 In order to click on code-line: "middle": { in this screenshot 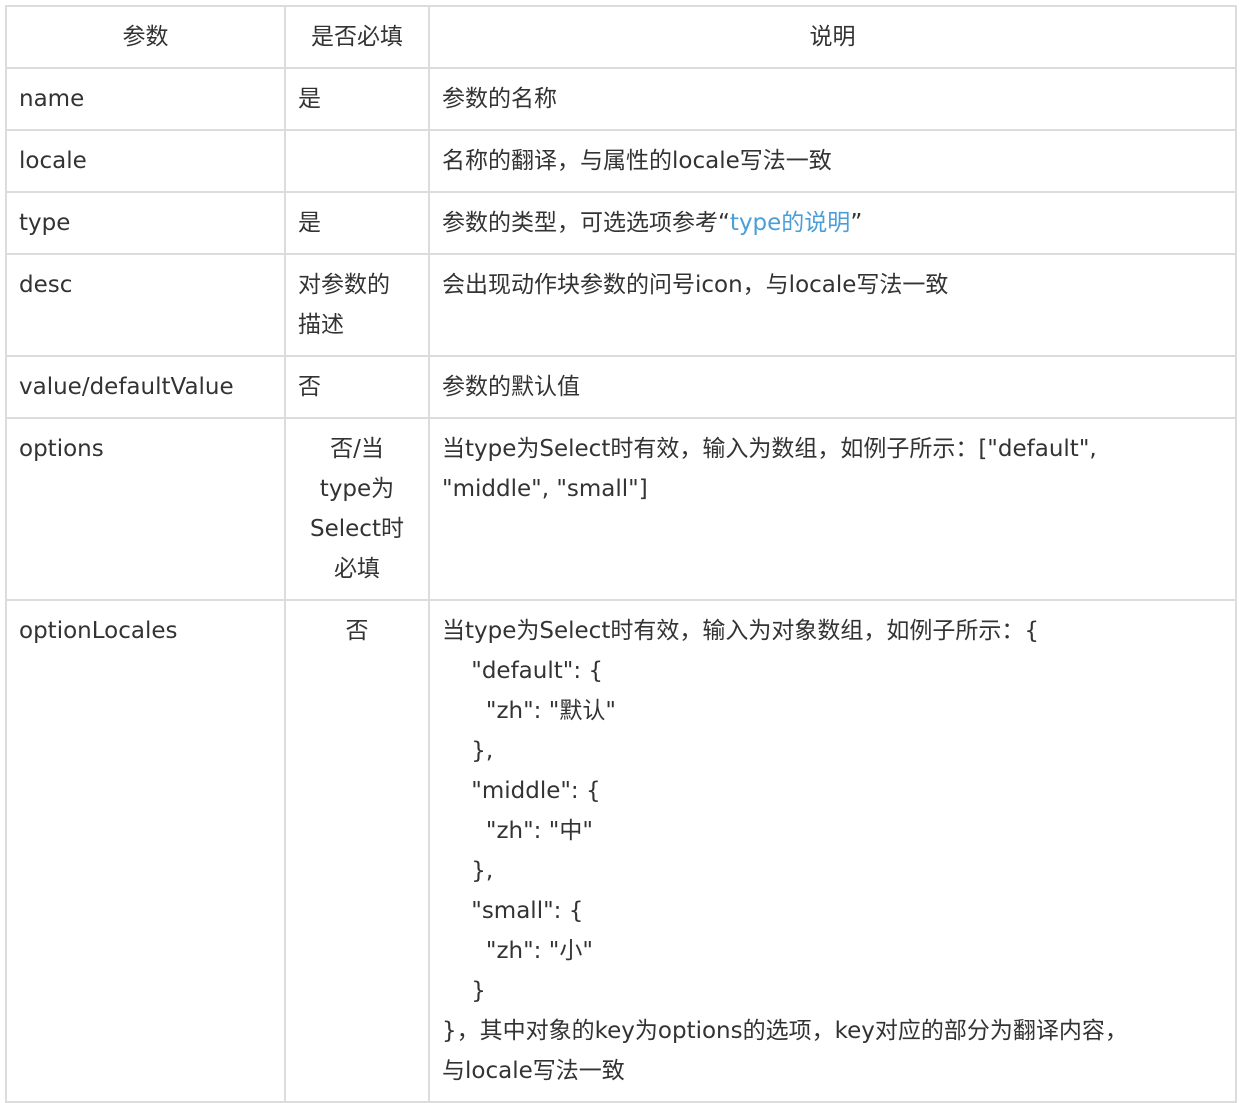, I will do `click(521, 791)`.